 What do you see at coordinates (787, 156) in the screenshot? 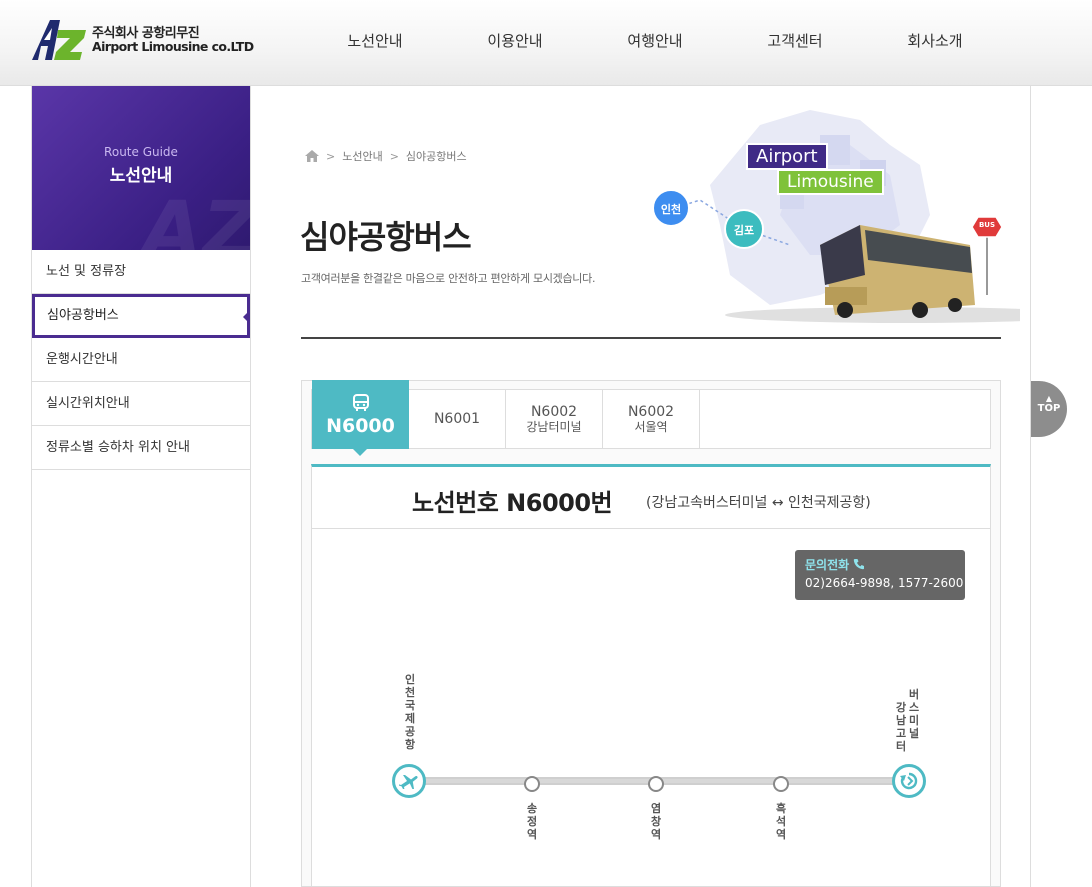
I see `hero-tag-airport: Airport` at bounding box center [787, 156].